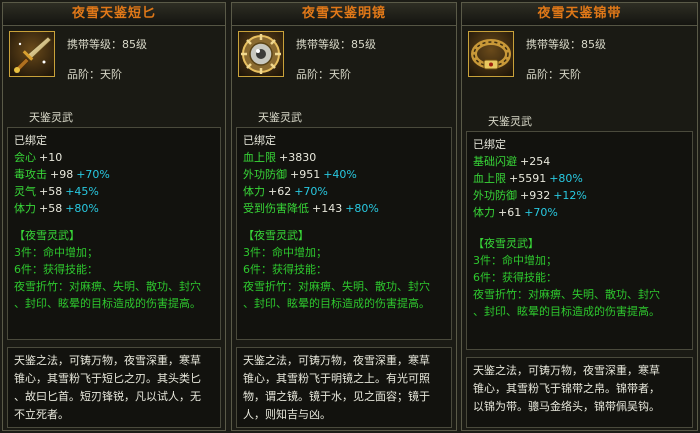  I want to click on item-title: 夜雪天鉴锦带, so click(579, 14).